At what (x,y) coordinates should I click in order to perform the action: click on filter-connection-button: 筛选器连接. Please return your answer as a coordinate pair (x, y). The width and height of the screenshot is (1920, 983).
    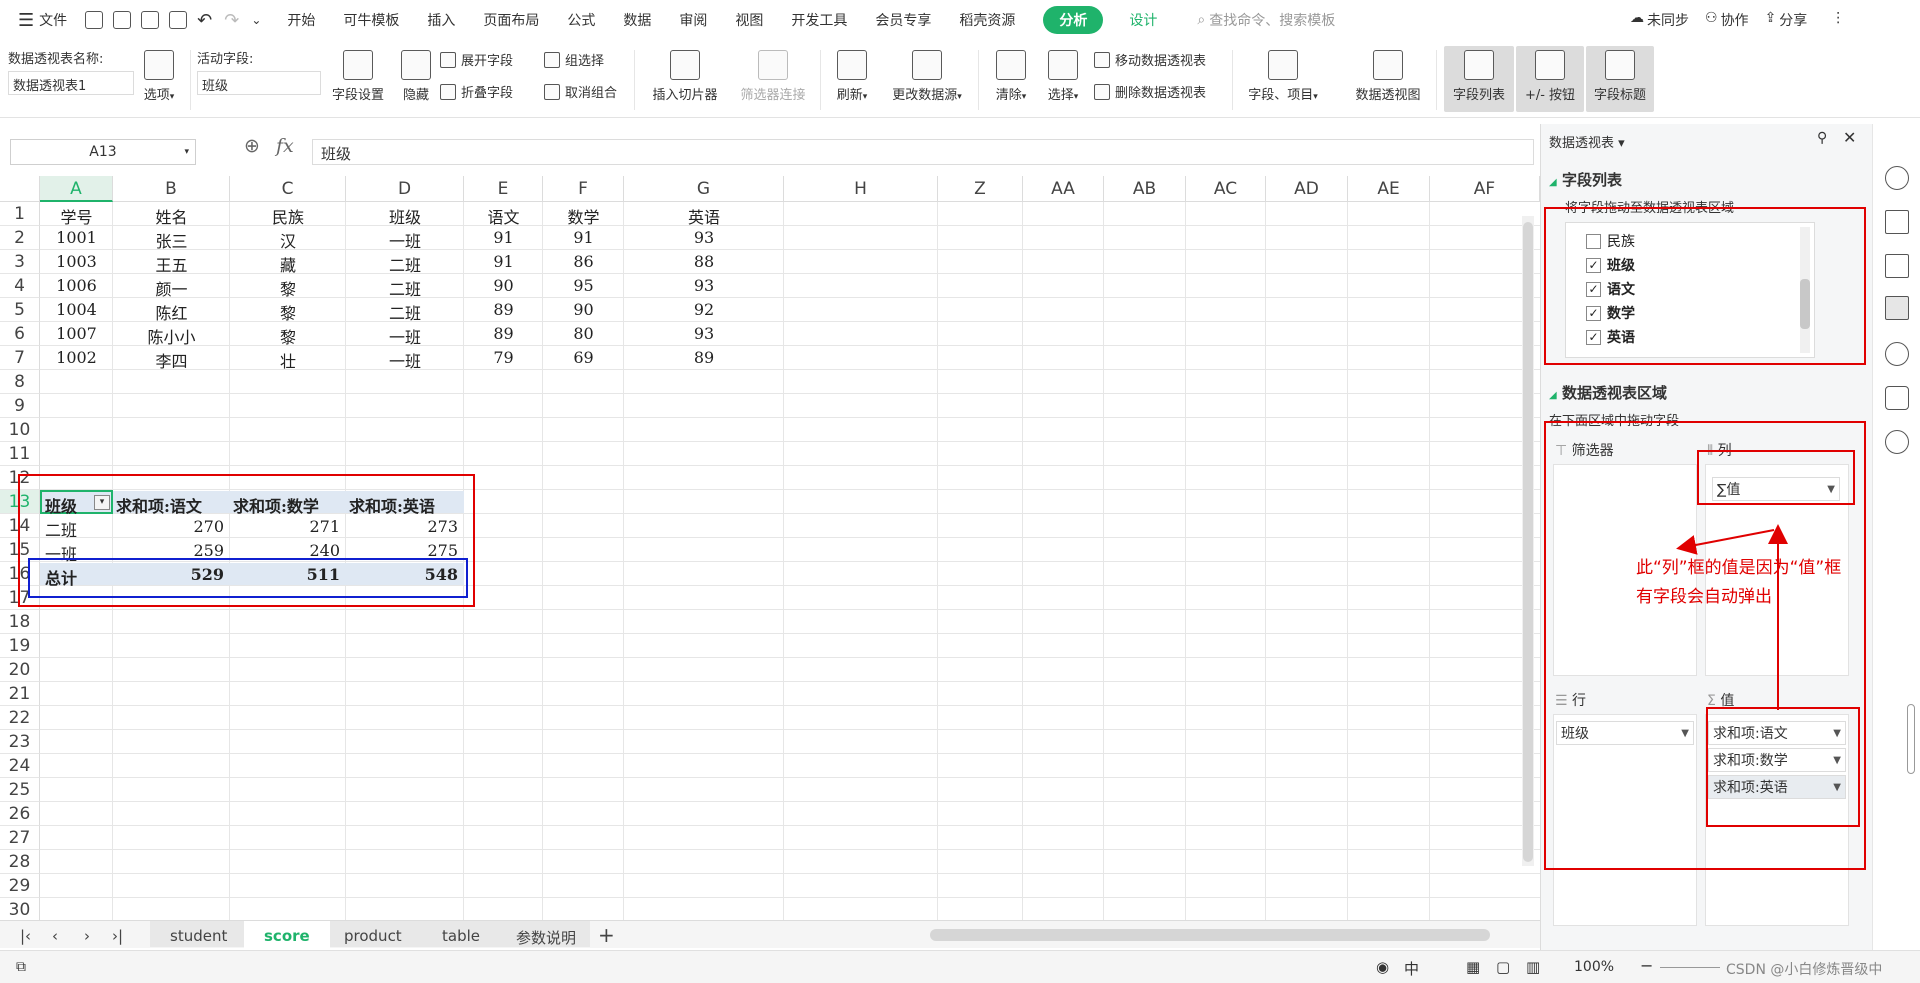
    Looking at the image, I should click on (773, 76).